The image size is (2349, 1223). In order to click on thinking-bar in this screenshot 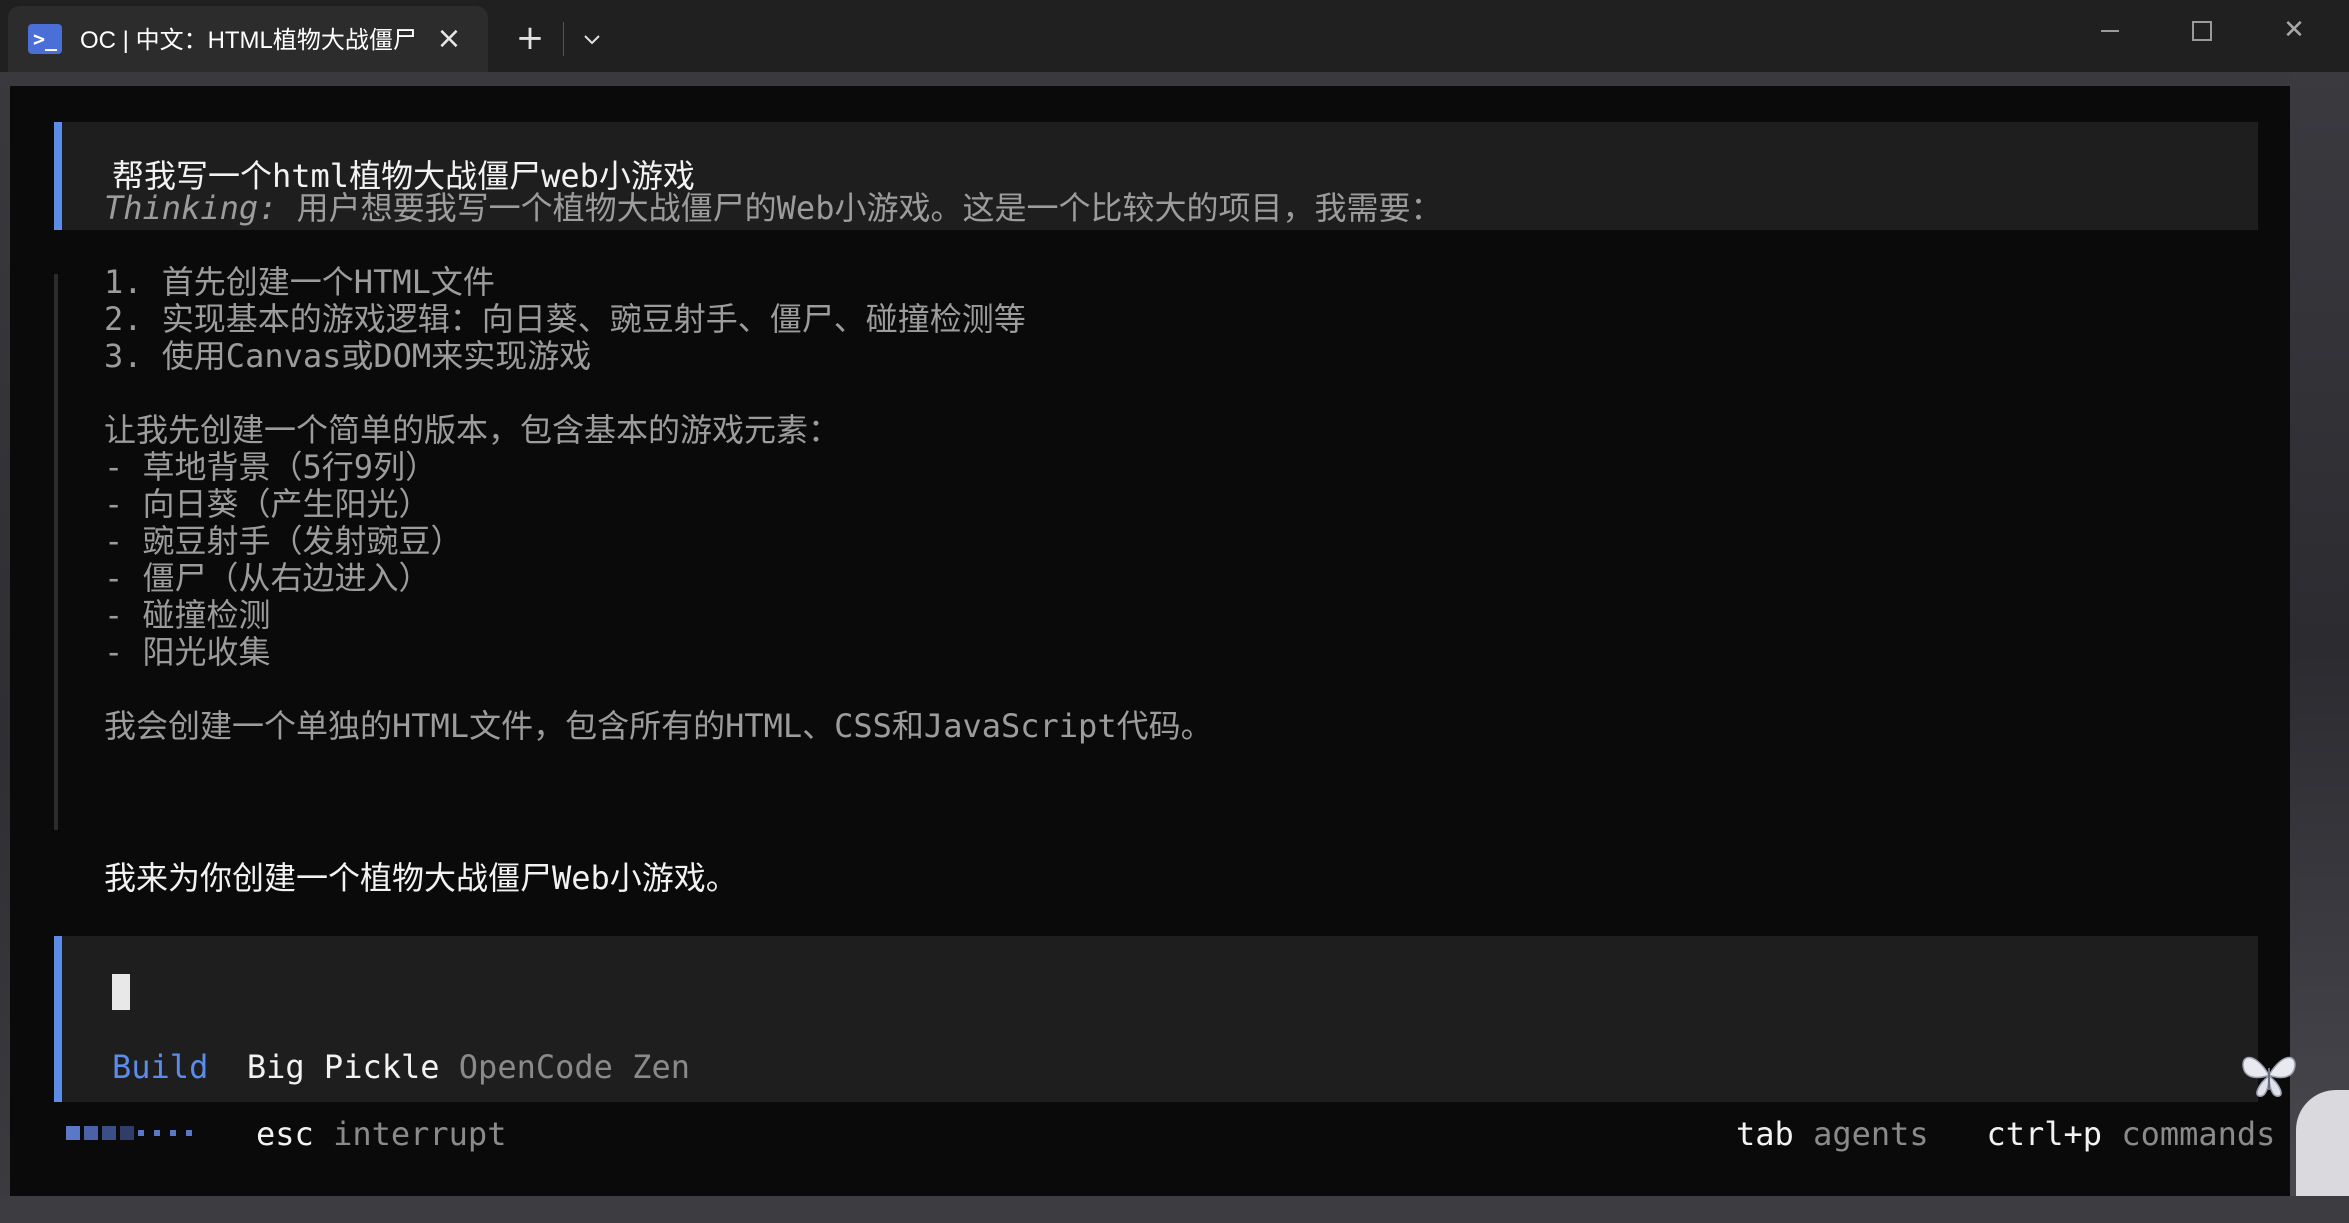, I will do `click(56, 552)`.